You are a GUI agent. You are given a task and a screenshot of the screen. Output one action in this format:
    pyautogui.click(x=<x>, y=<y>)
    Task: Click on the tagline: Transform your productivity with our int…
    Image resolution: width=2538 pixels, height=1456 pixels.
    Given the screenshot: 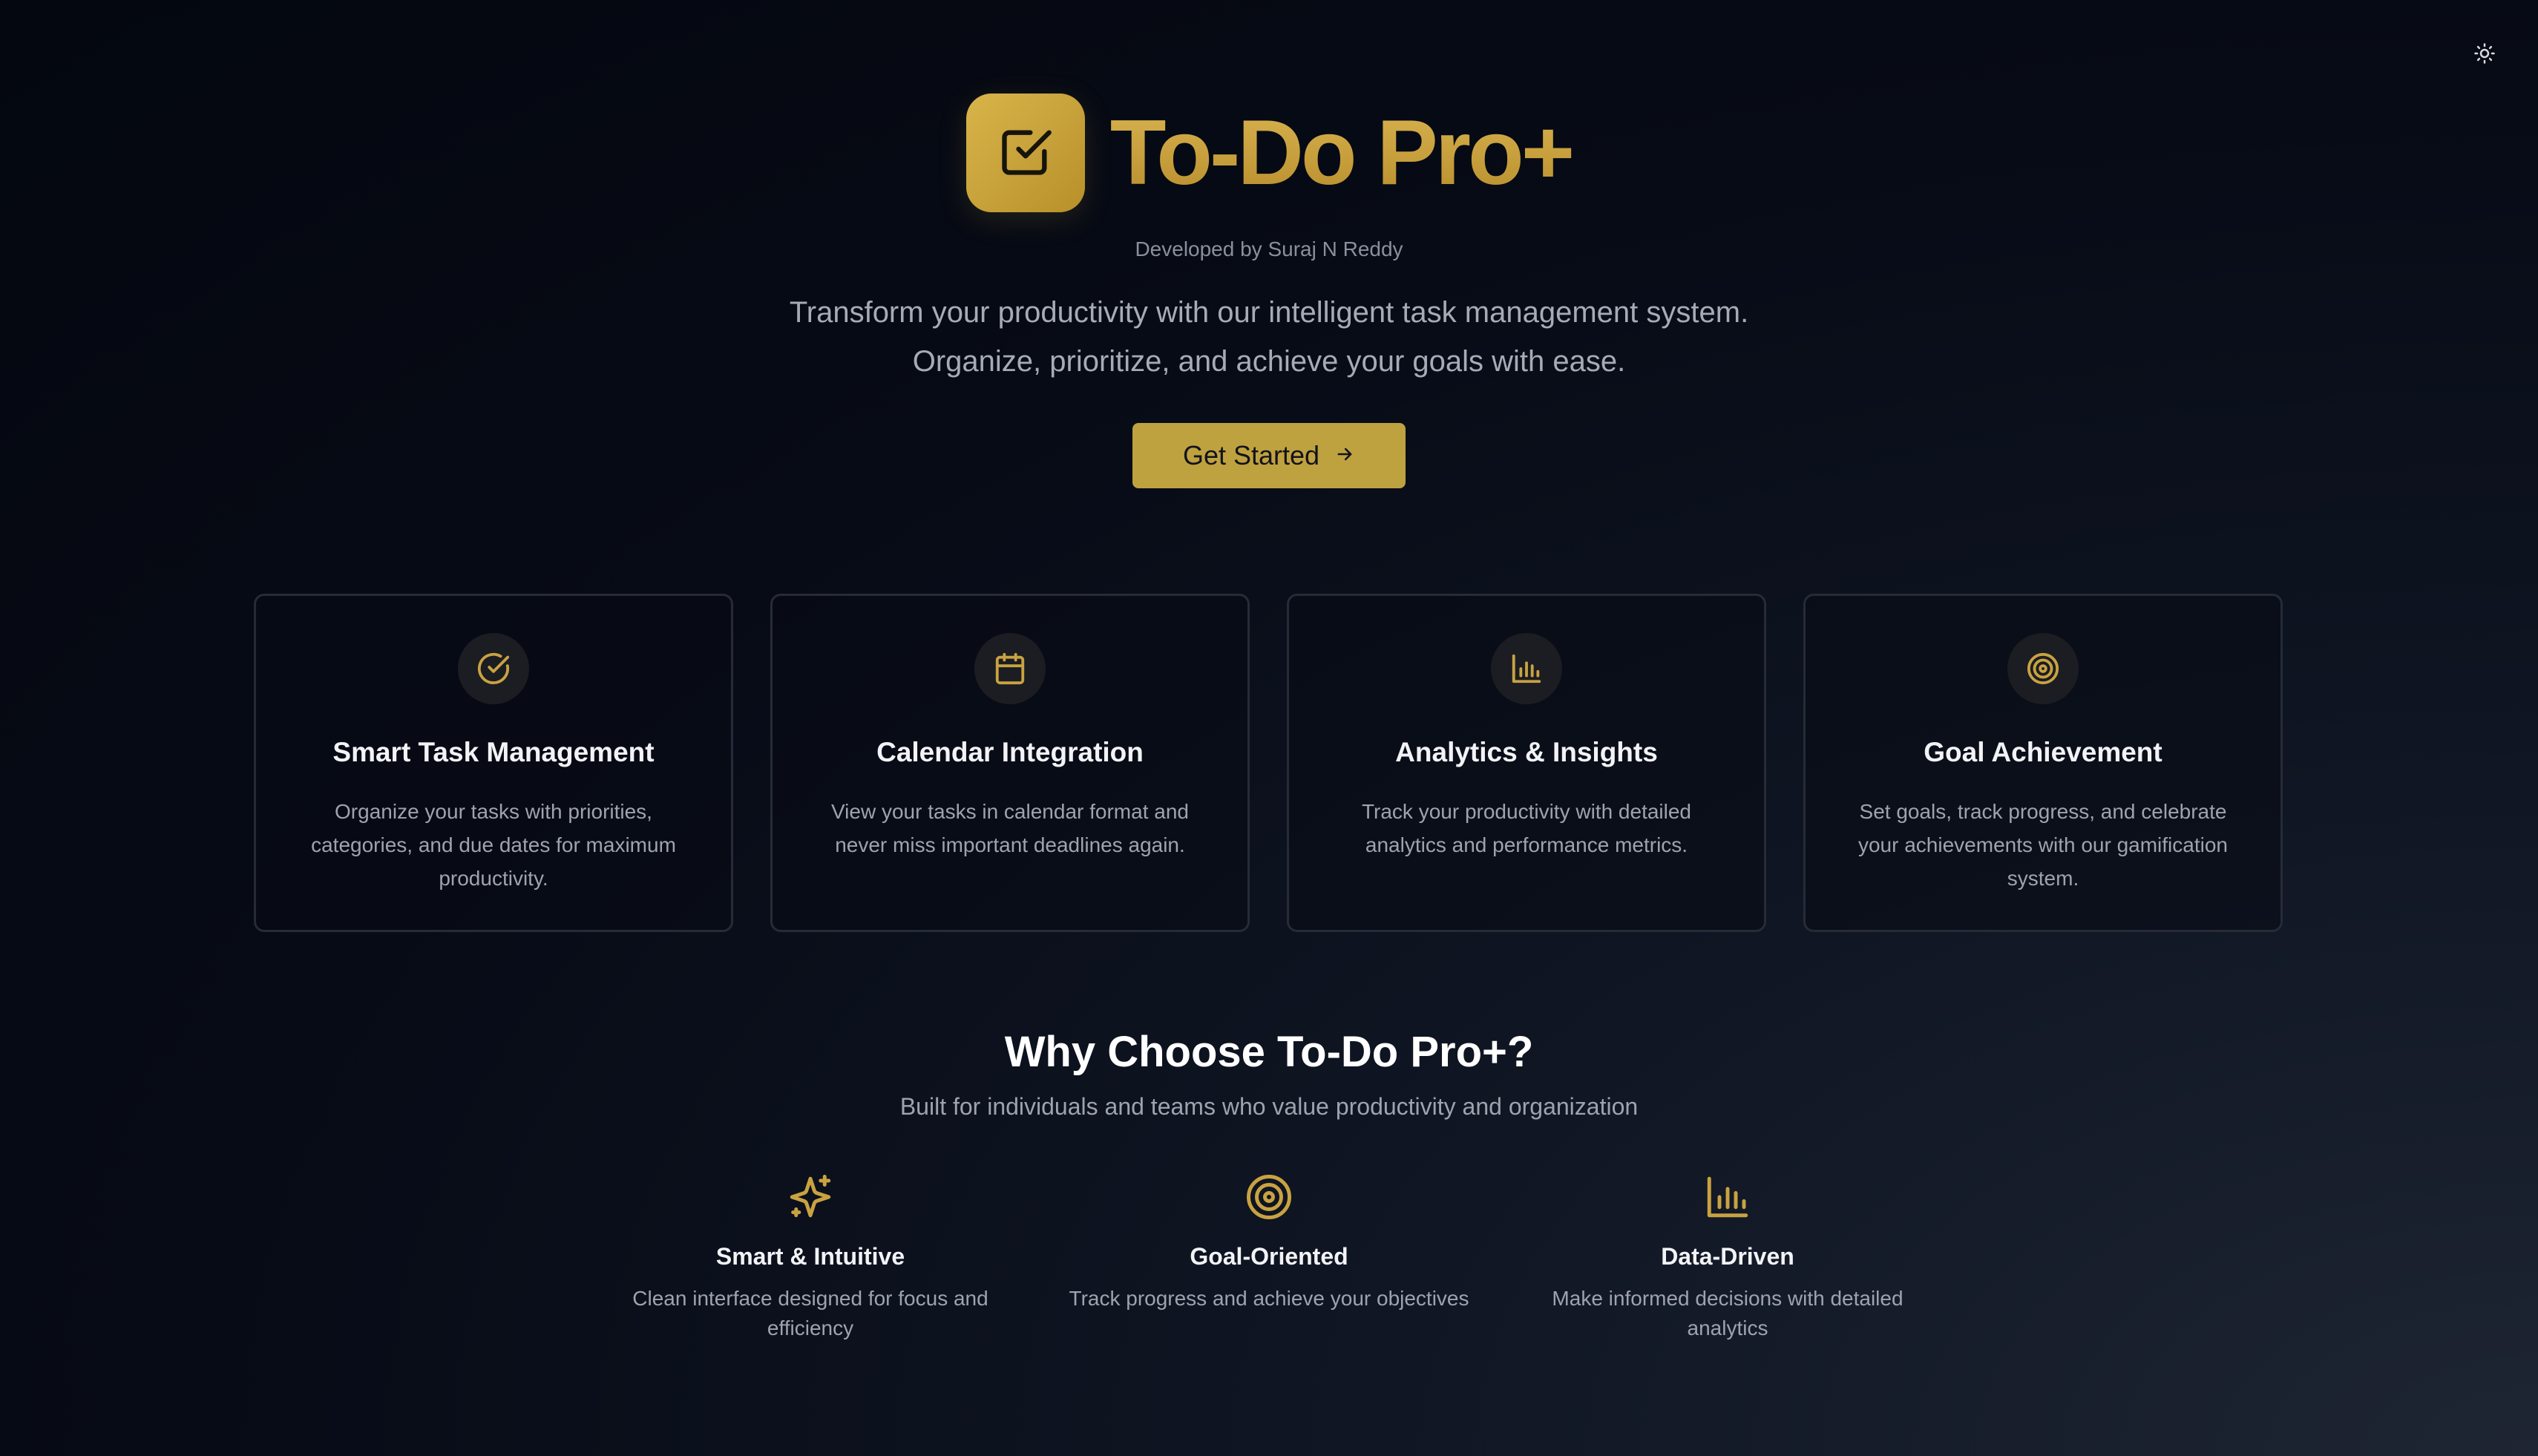 What is the action you would take?
    pyautogui.click(x=1269, y=337)
    